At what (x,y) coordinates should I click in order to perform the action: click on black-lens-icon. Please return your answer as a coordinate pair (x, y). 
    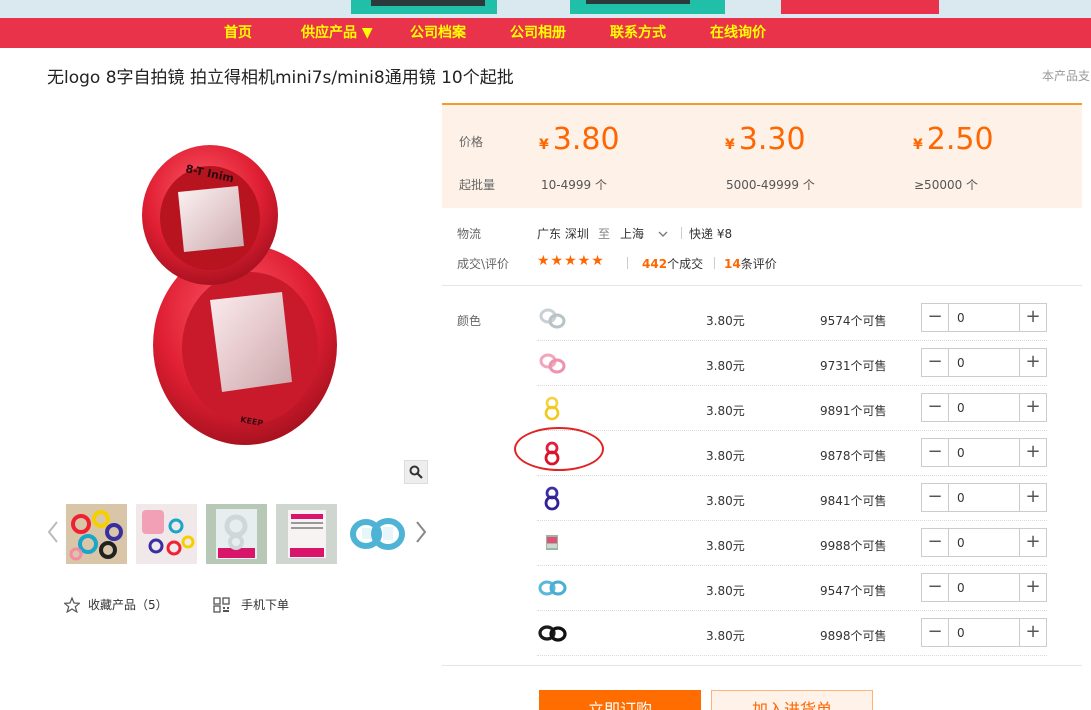
    Looking at the image, I should click on (552, 633).